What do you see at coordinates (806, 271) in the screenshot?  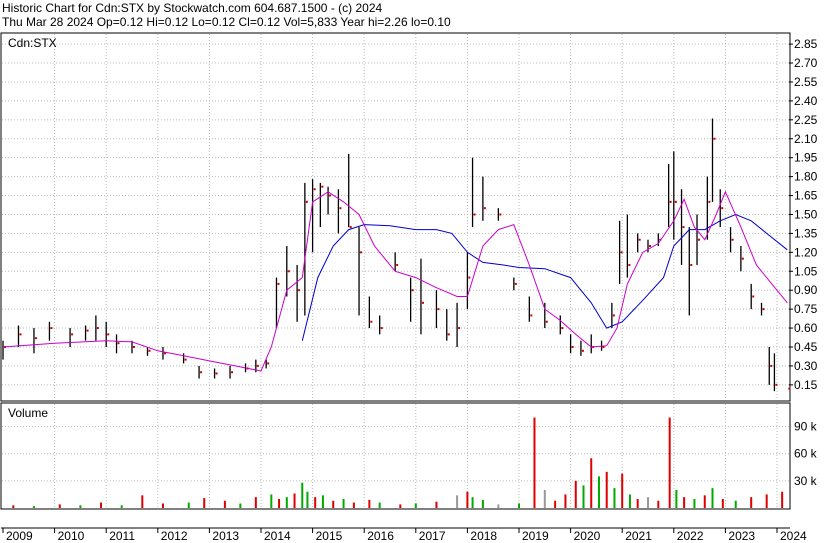 I see `price-label: 1.05` at bounding box center [806, 271].